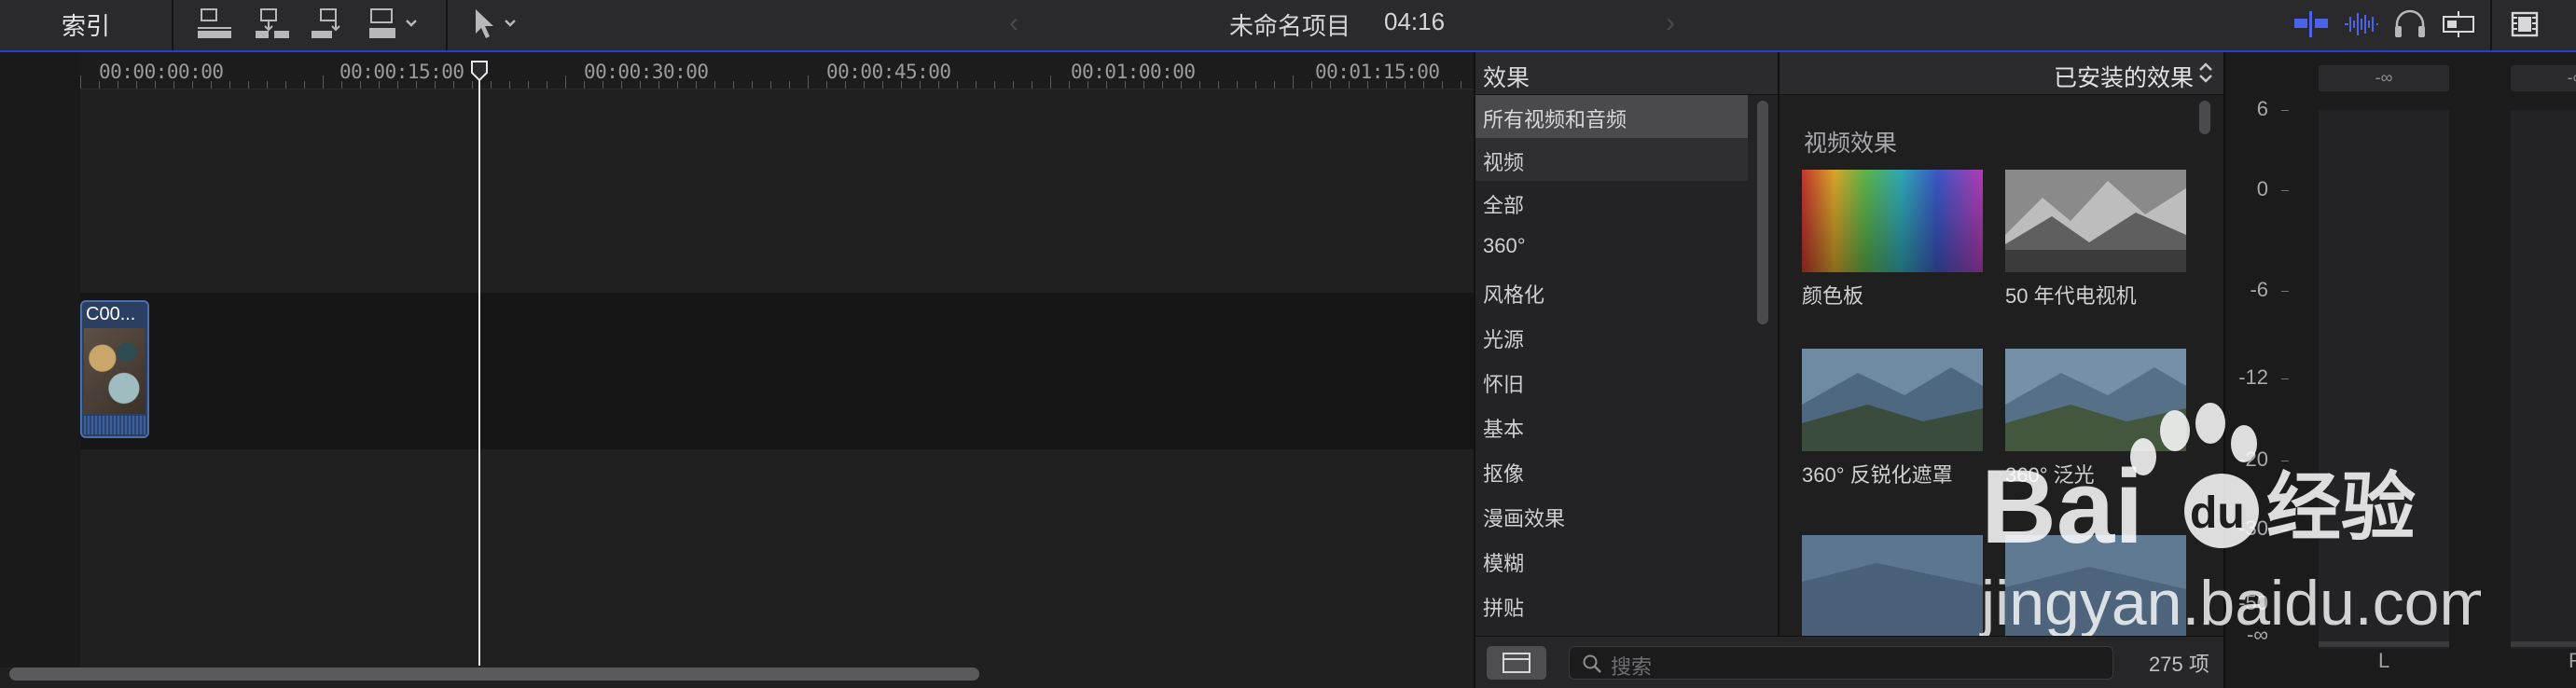 This screenshot has width=2576, height=688. What do you see at coordinates (2543, 379) in the screenshot?
I see `meter-right-channel` at bounding box center [2543, 379].